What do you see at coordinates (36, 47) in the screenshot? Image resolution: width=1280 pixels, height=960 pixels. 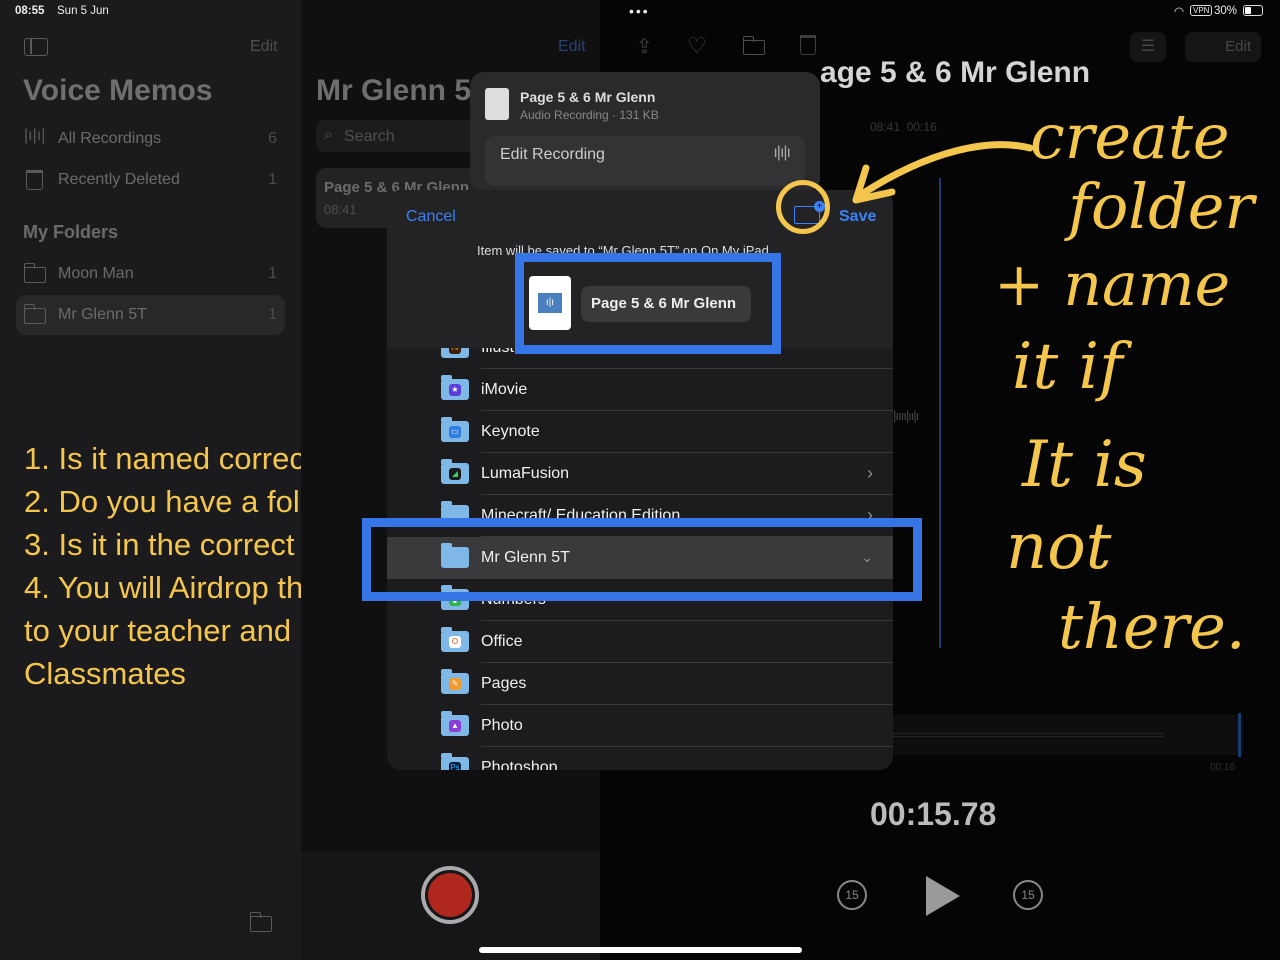 I see `sidebar-toggle-icon` at bounding box center [36, 47].